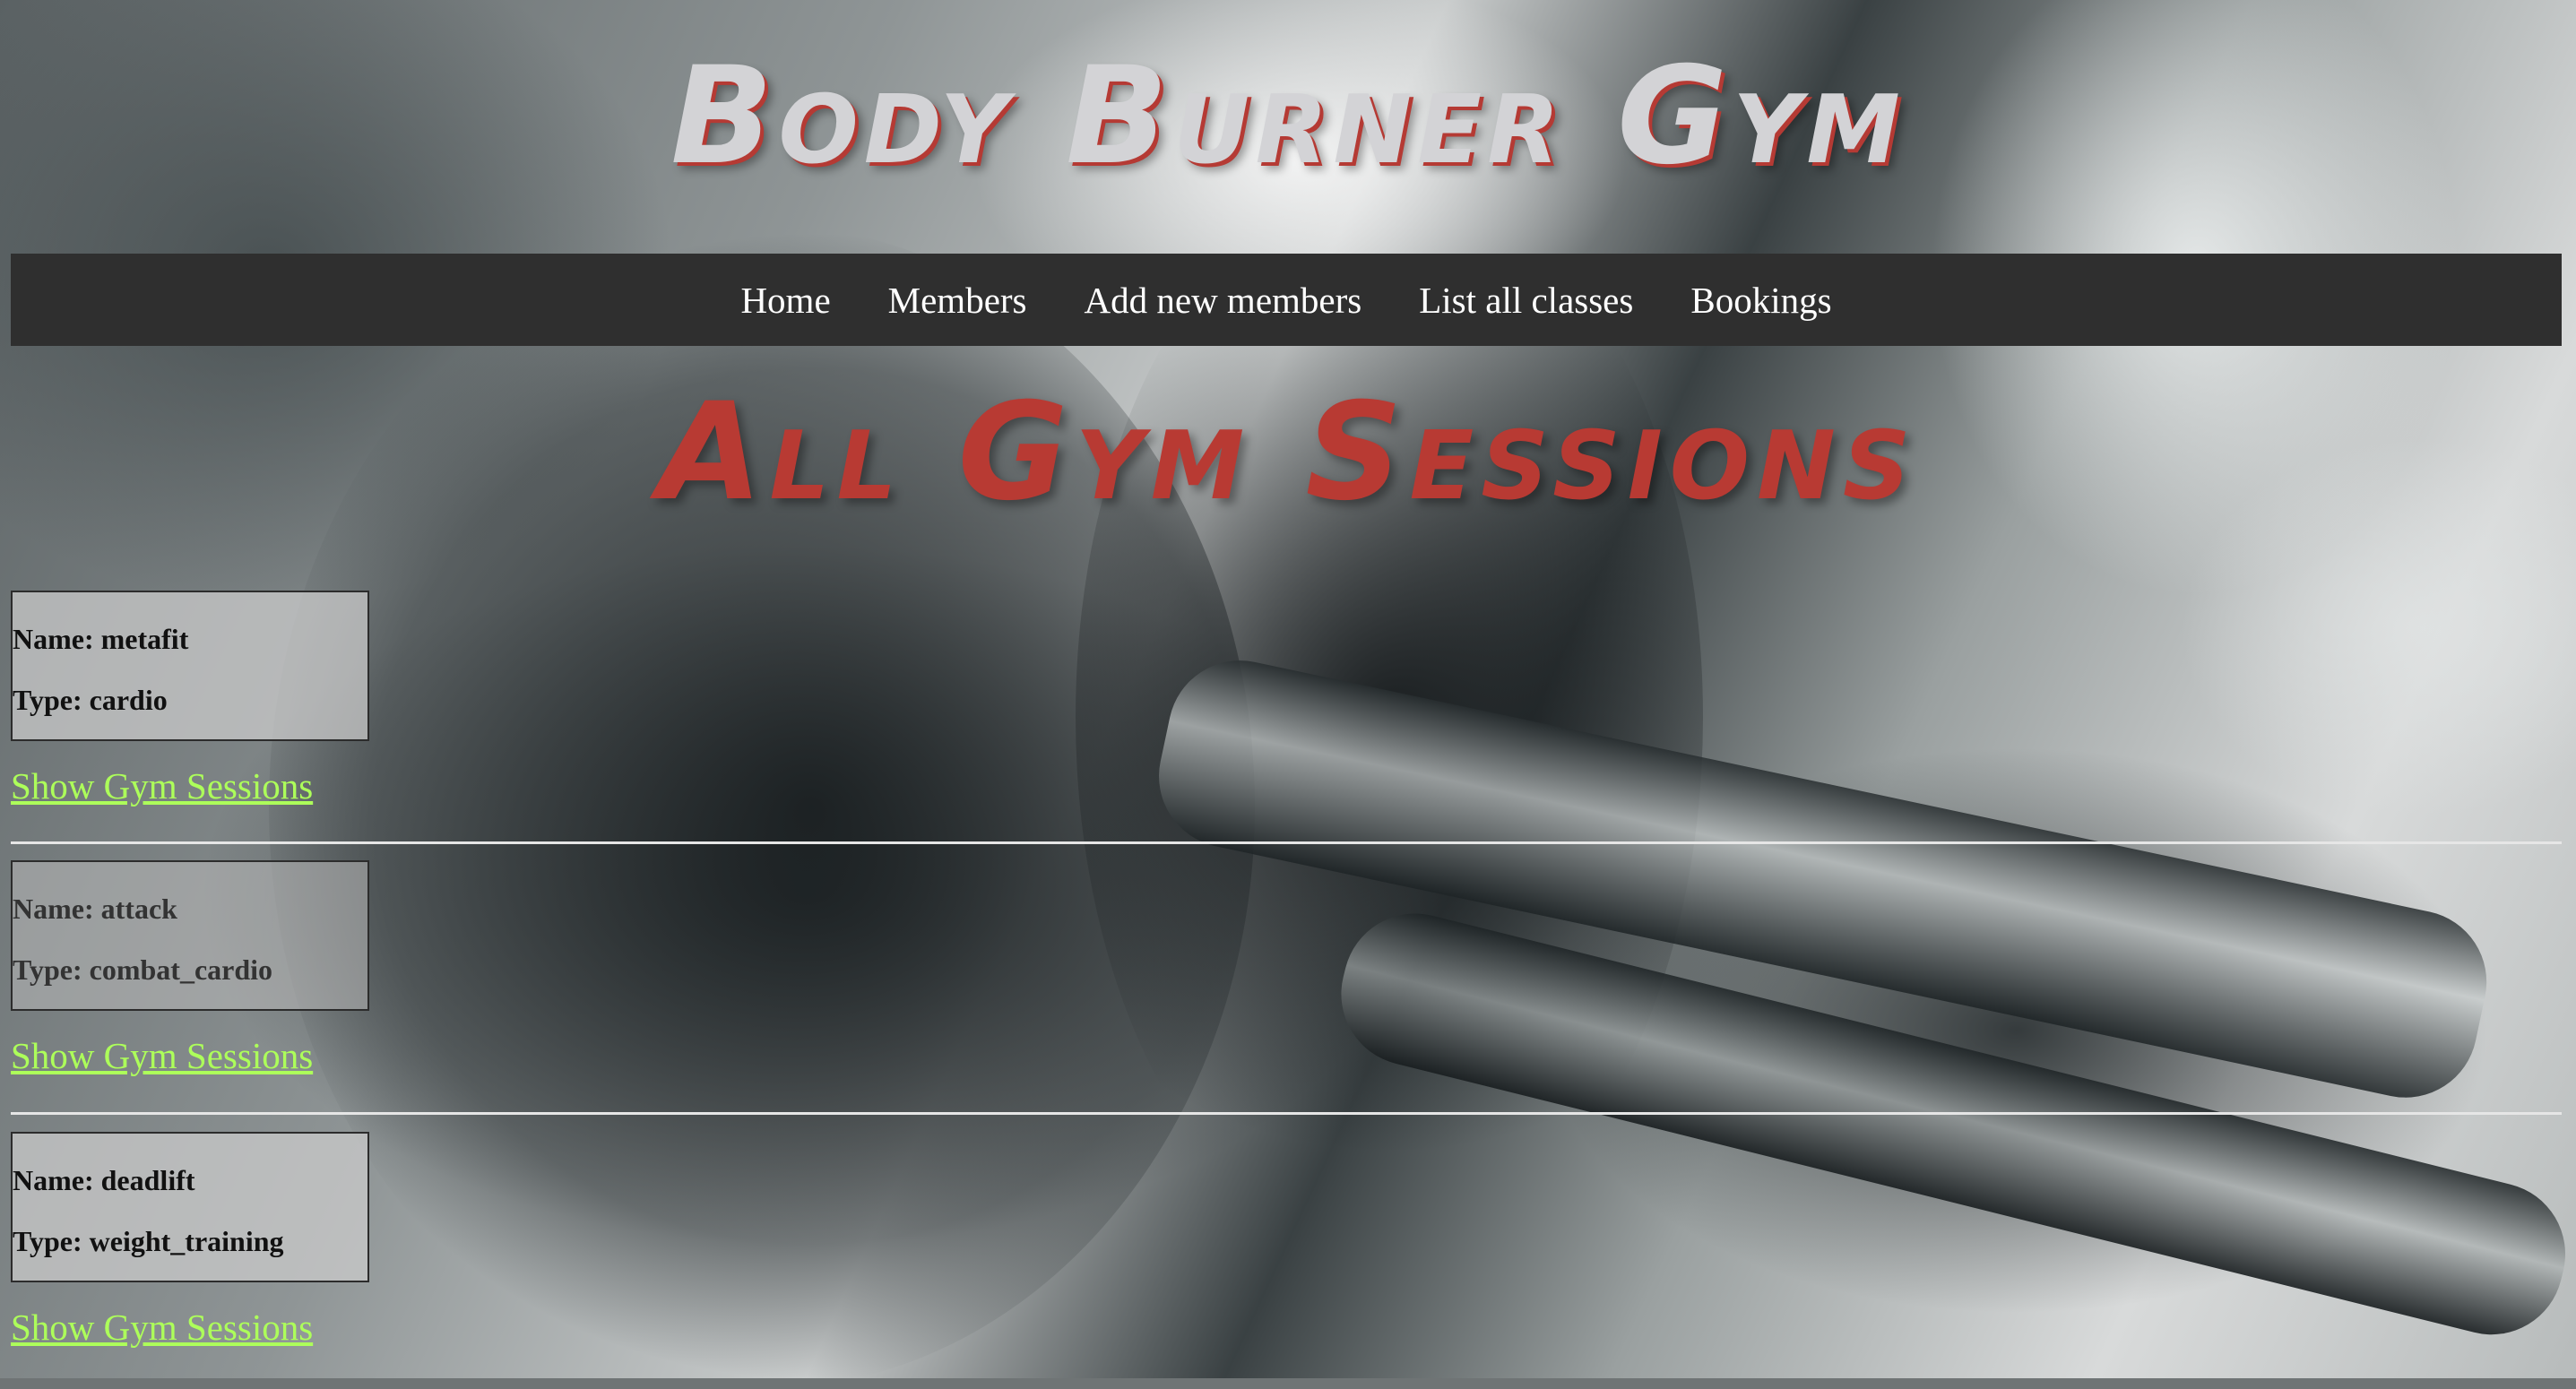 The image size is (2576, 1389). Describe the element at coordinates (1760, 300) in the screenshot. I see `nav-bookings-link: Bookings` at that location.